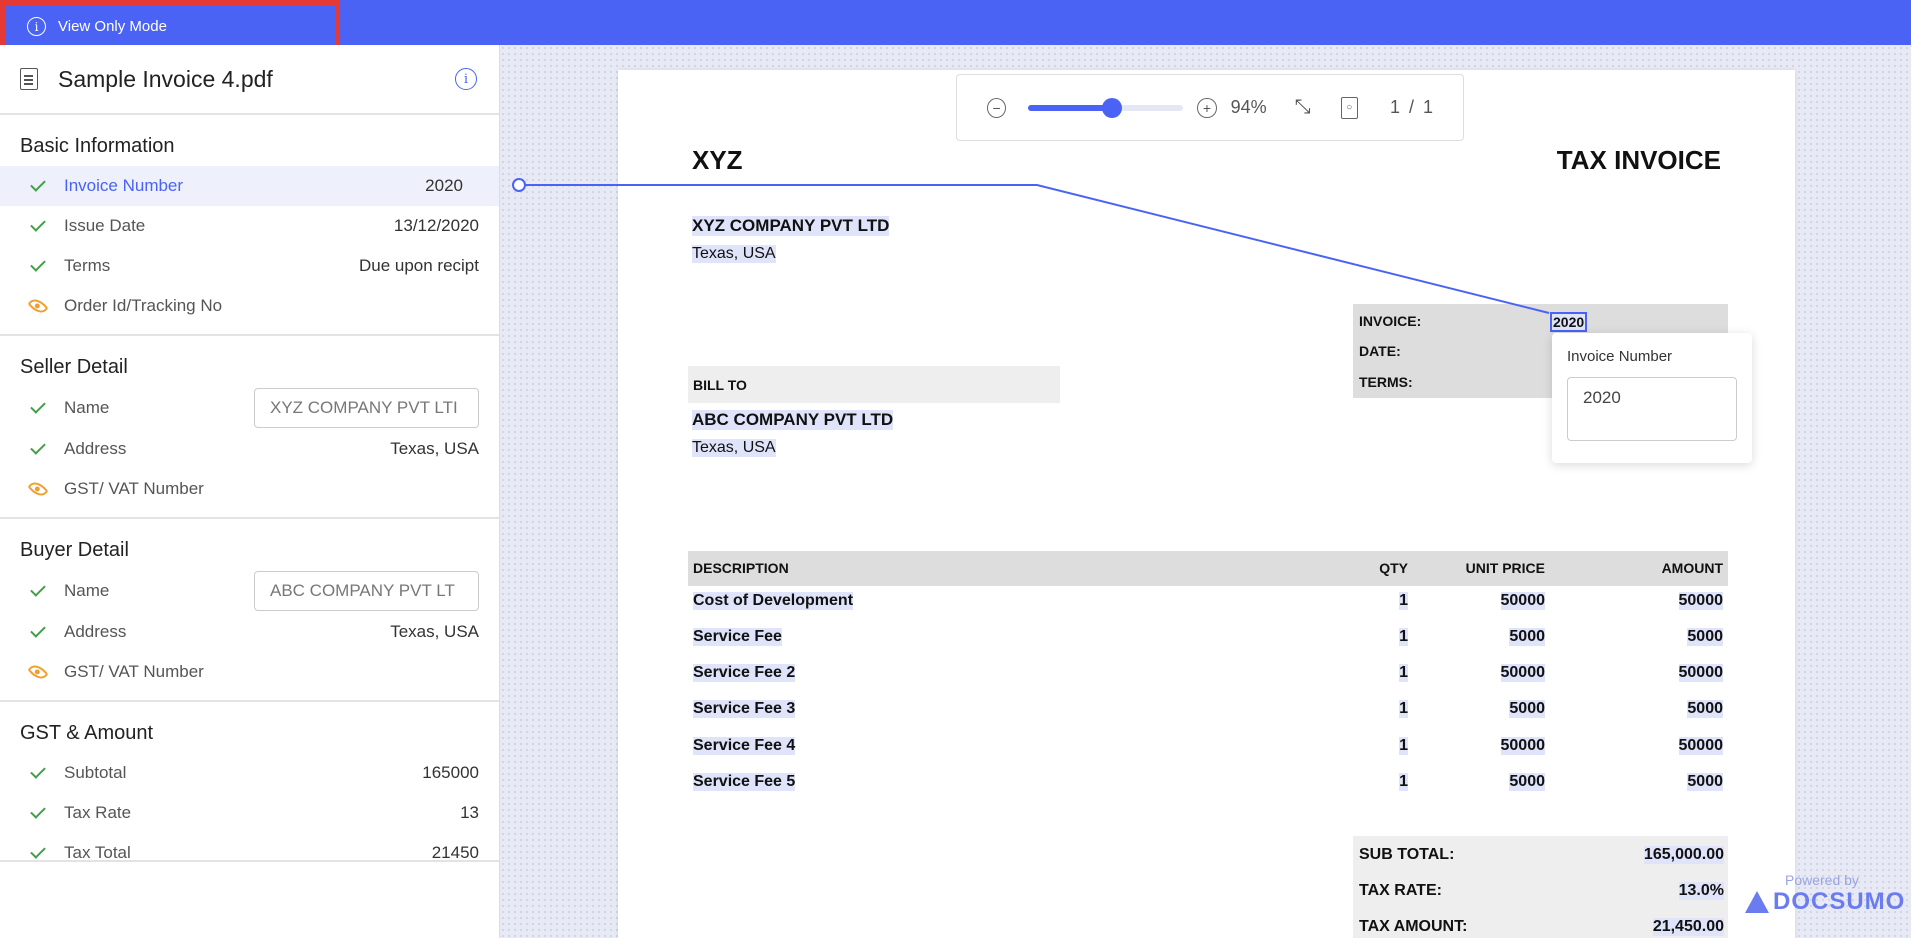 The height and width of the screenshot is (938, 1911). What do you see at coordinates (1349, 107) in the screenshot?
I see `page-search-icon: ○` at bounding box center [1349, 107].